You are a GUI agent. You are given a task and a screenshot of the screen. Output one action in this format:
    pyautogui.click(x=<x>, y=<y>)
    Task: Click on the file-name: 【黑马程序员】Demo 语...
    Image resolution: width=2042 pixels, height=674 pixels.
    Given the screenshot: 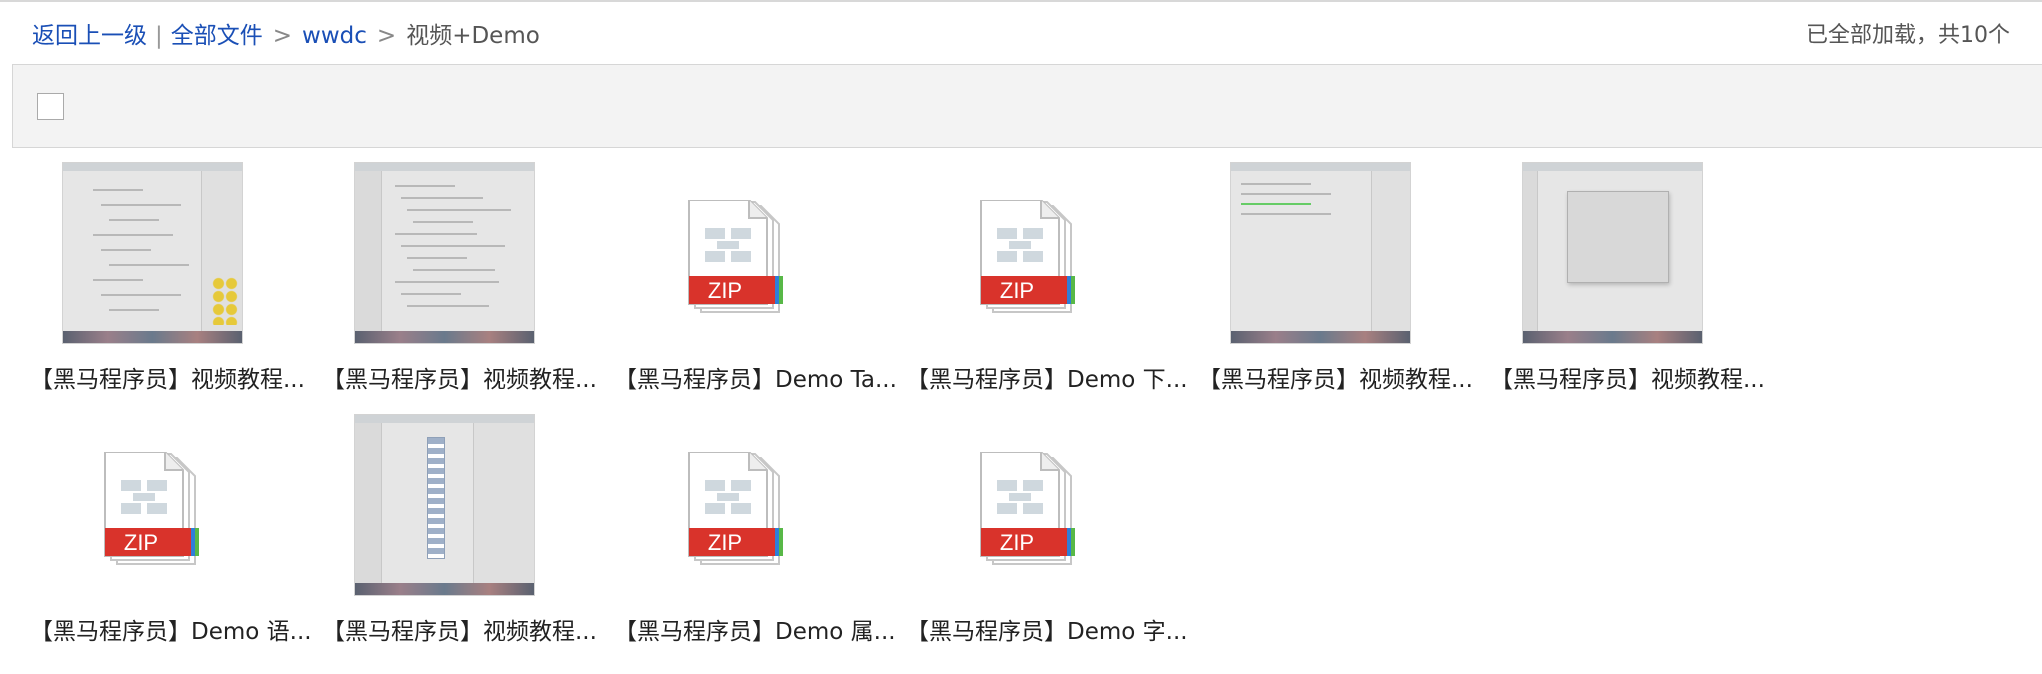 What is the action you would take?
    pyautogui.click(x=176, y=629)
    